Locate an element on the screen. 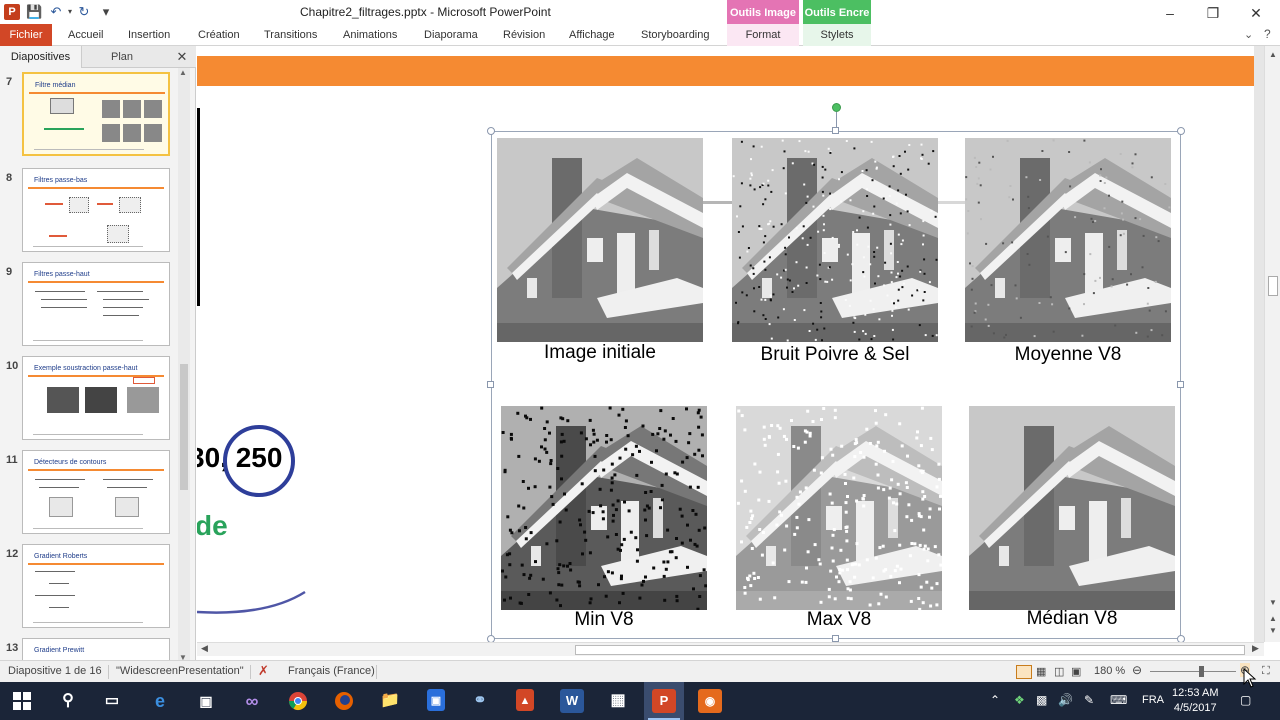 The height and width of the screenshot is (720, 1280). volume-icon: 🔊 is located at coordinates (1065, 700).